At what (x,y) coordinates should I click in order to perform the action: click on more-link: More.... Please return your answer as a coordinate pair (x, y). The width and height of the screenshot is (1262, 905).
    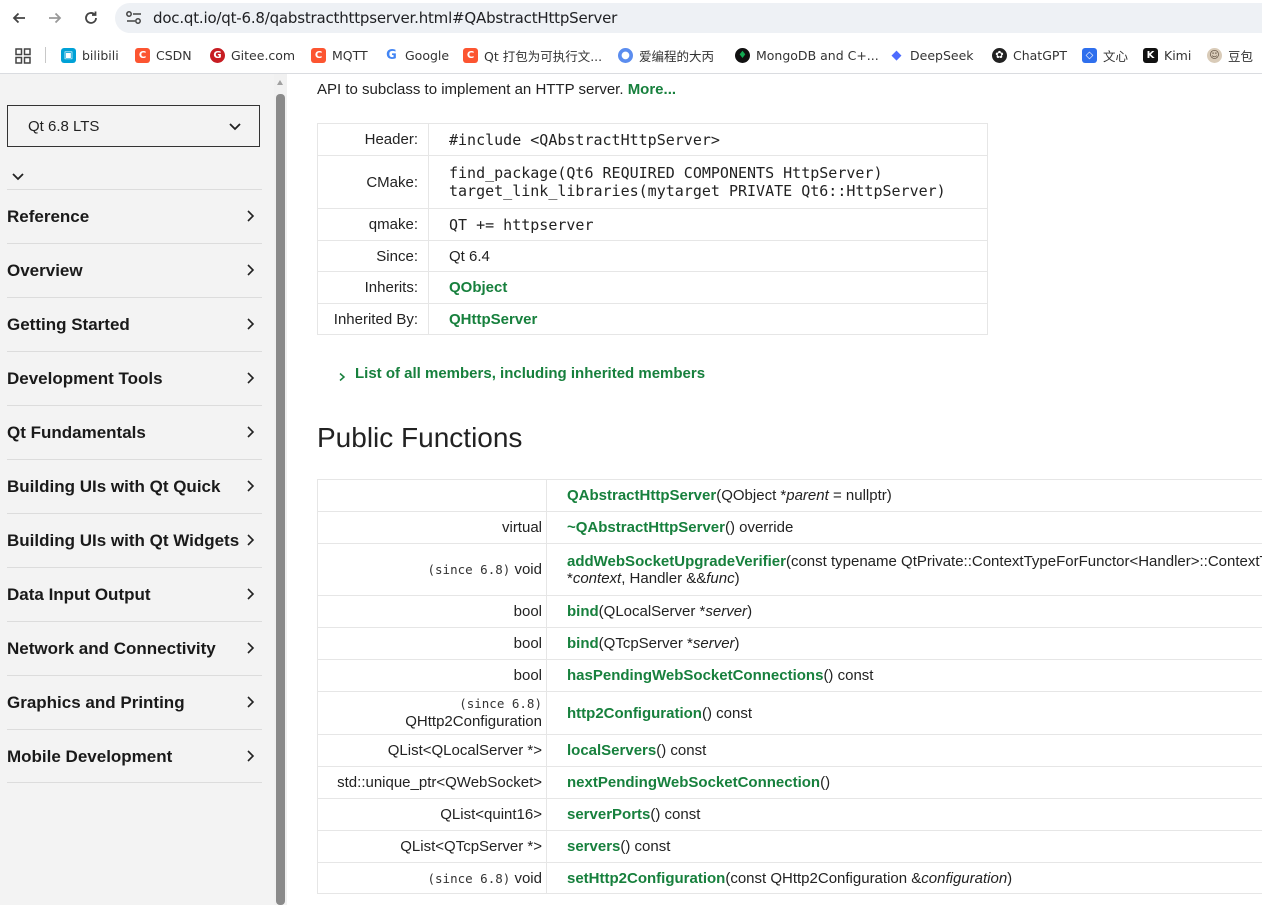
    Looking at the image, I should click on (652, 89).